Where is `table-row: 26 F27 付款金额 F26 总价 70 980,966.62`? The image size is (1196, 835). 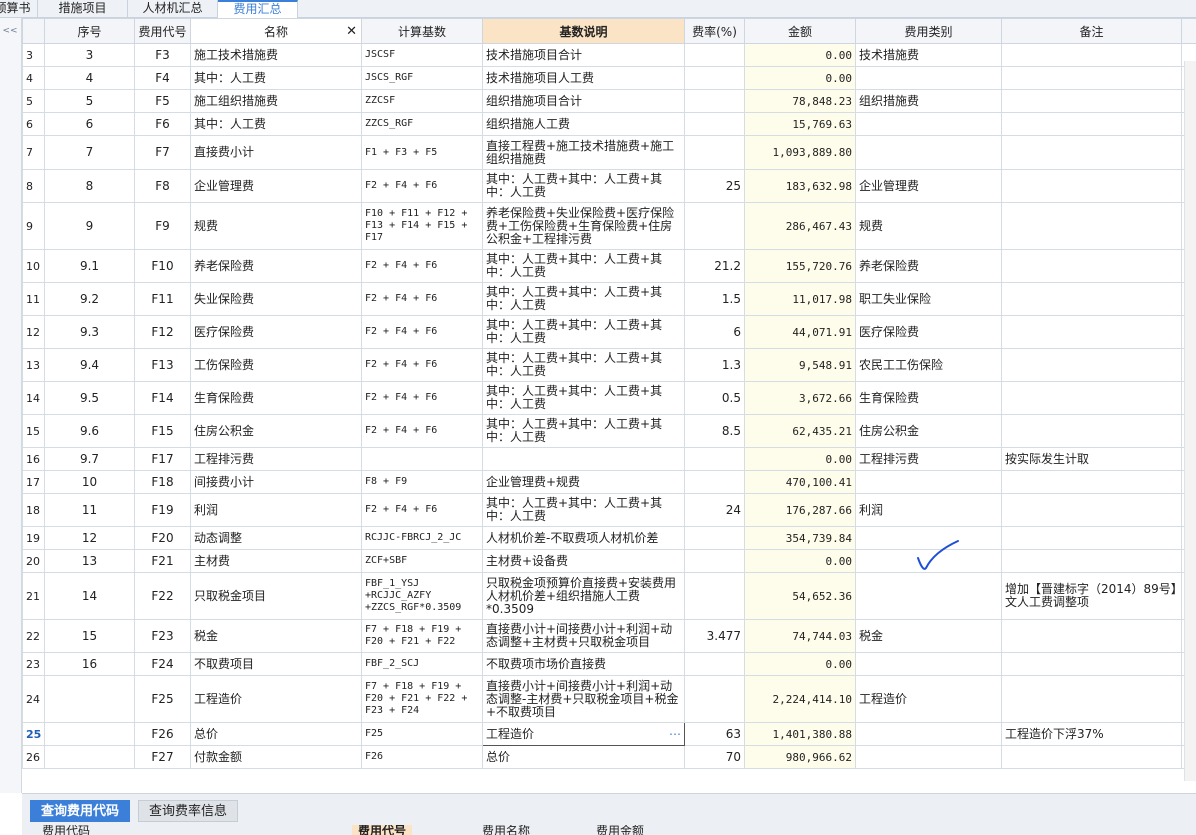 table-row: 26 F27 付款金额 F26 总价 70 980,966.62 is located at coordinates (609, 757).